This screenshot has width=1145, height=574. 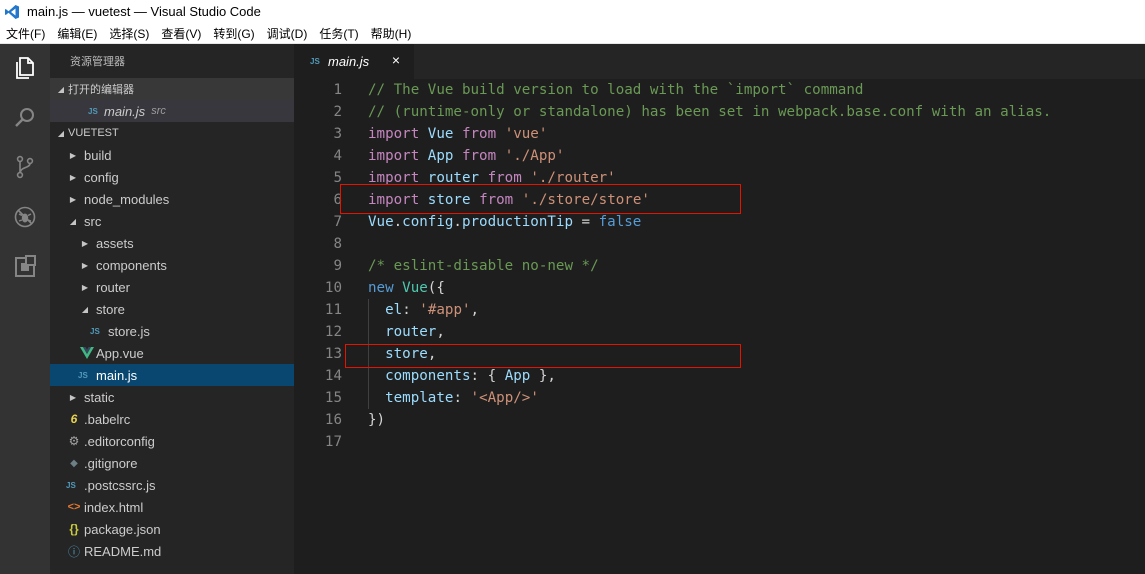 What do you see at coordinates (25, 33) in the screenshot?
I see `menu-file: 文件(F)` at bounding box center [25, 33].